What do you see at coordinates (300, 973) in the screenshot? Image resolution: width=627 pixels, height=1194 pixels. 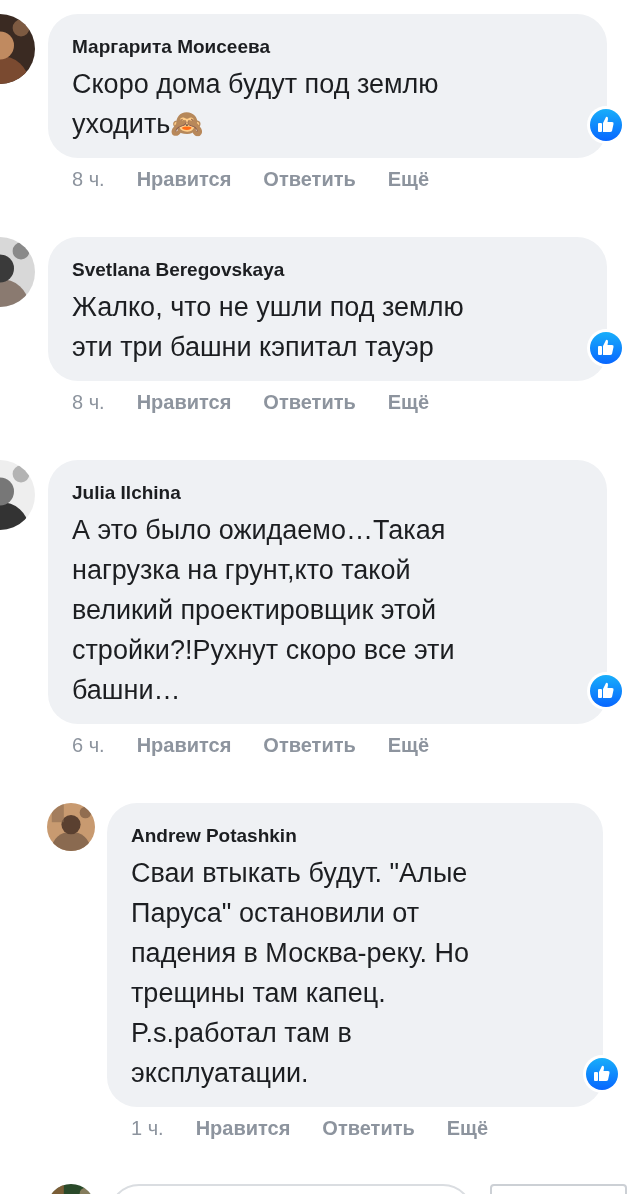 I see `comment-text: Сваи втыкать будут. "Алые Паруса" остановили от падения в Москва-реку. Но трещины там капец. P.s.работал там в эксплуатации.` at bounding box center [300, 973].